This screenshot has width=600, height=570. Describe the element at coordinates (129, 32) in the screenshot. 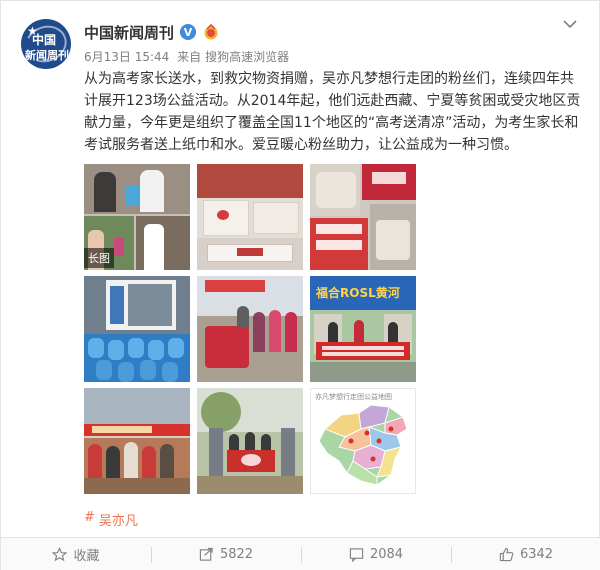

I see `author-name: 中国新闻周刊` at that location.